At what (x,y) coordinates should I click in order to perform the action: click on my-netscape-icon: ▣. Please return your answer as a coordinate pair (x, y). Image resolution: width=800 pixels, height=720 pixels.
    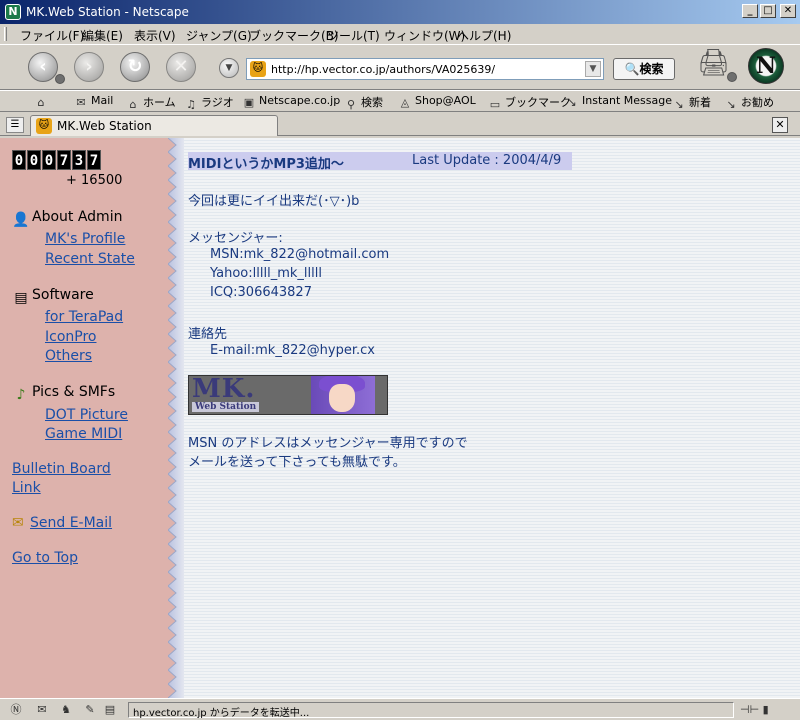
    Looking at the image, I should click on (249, 102).